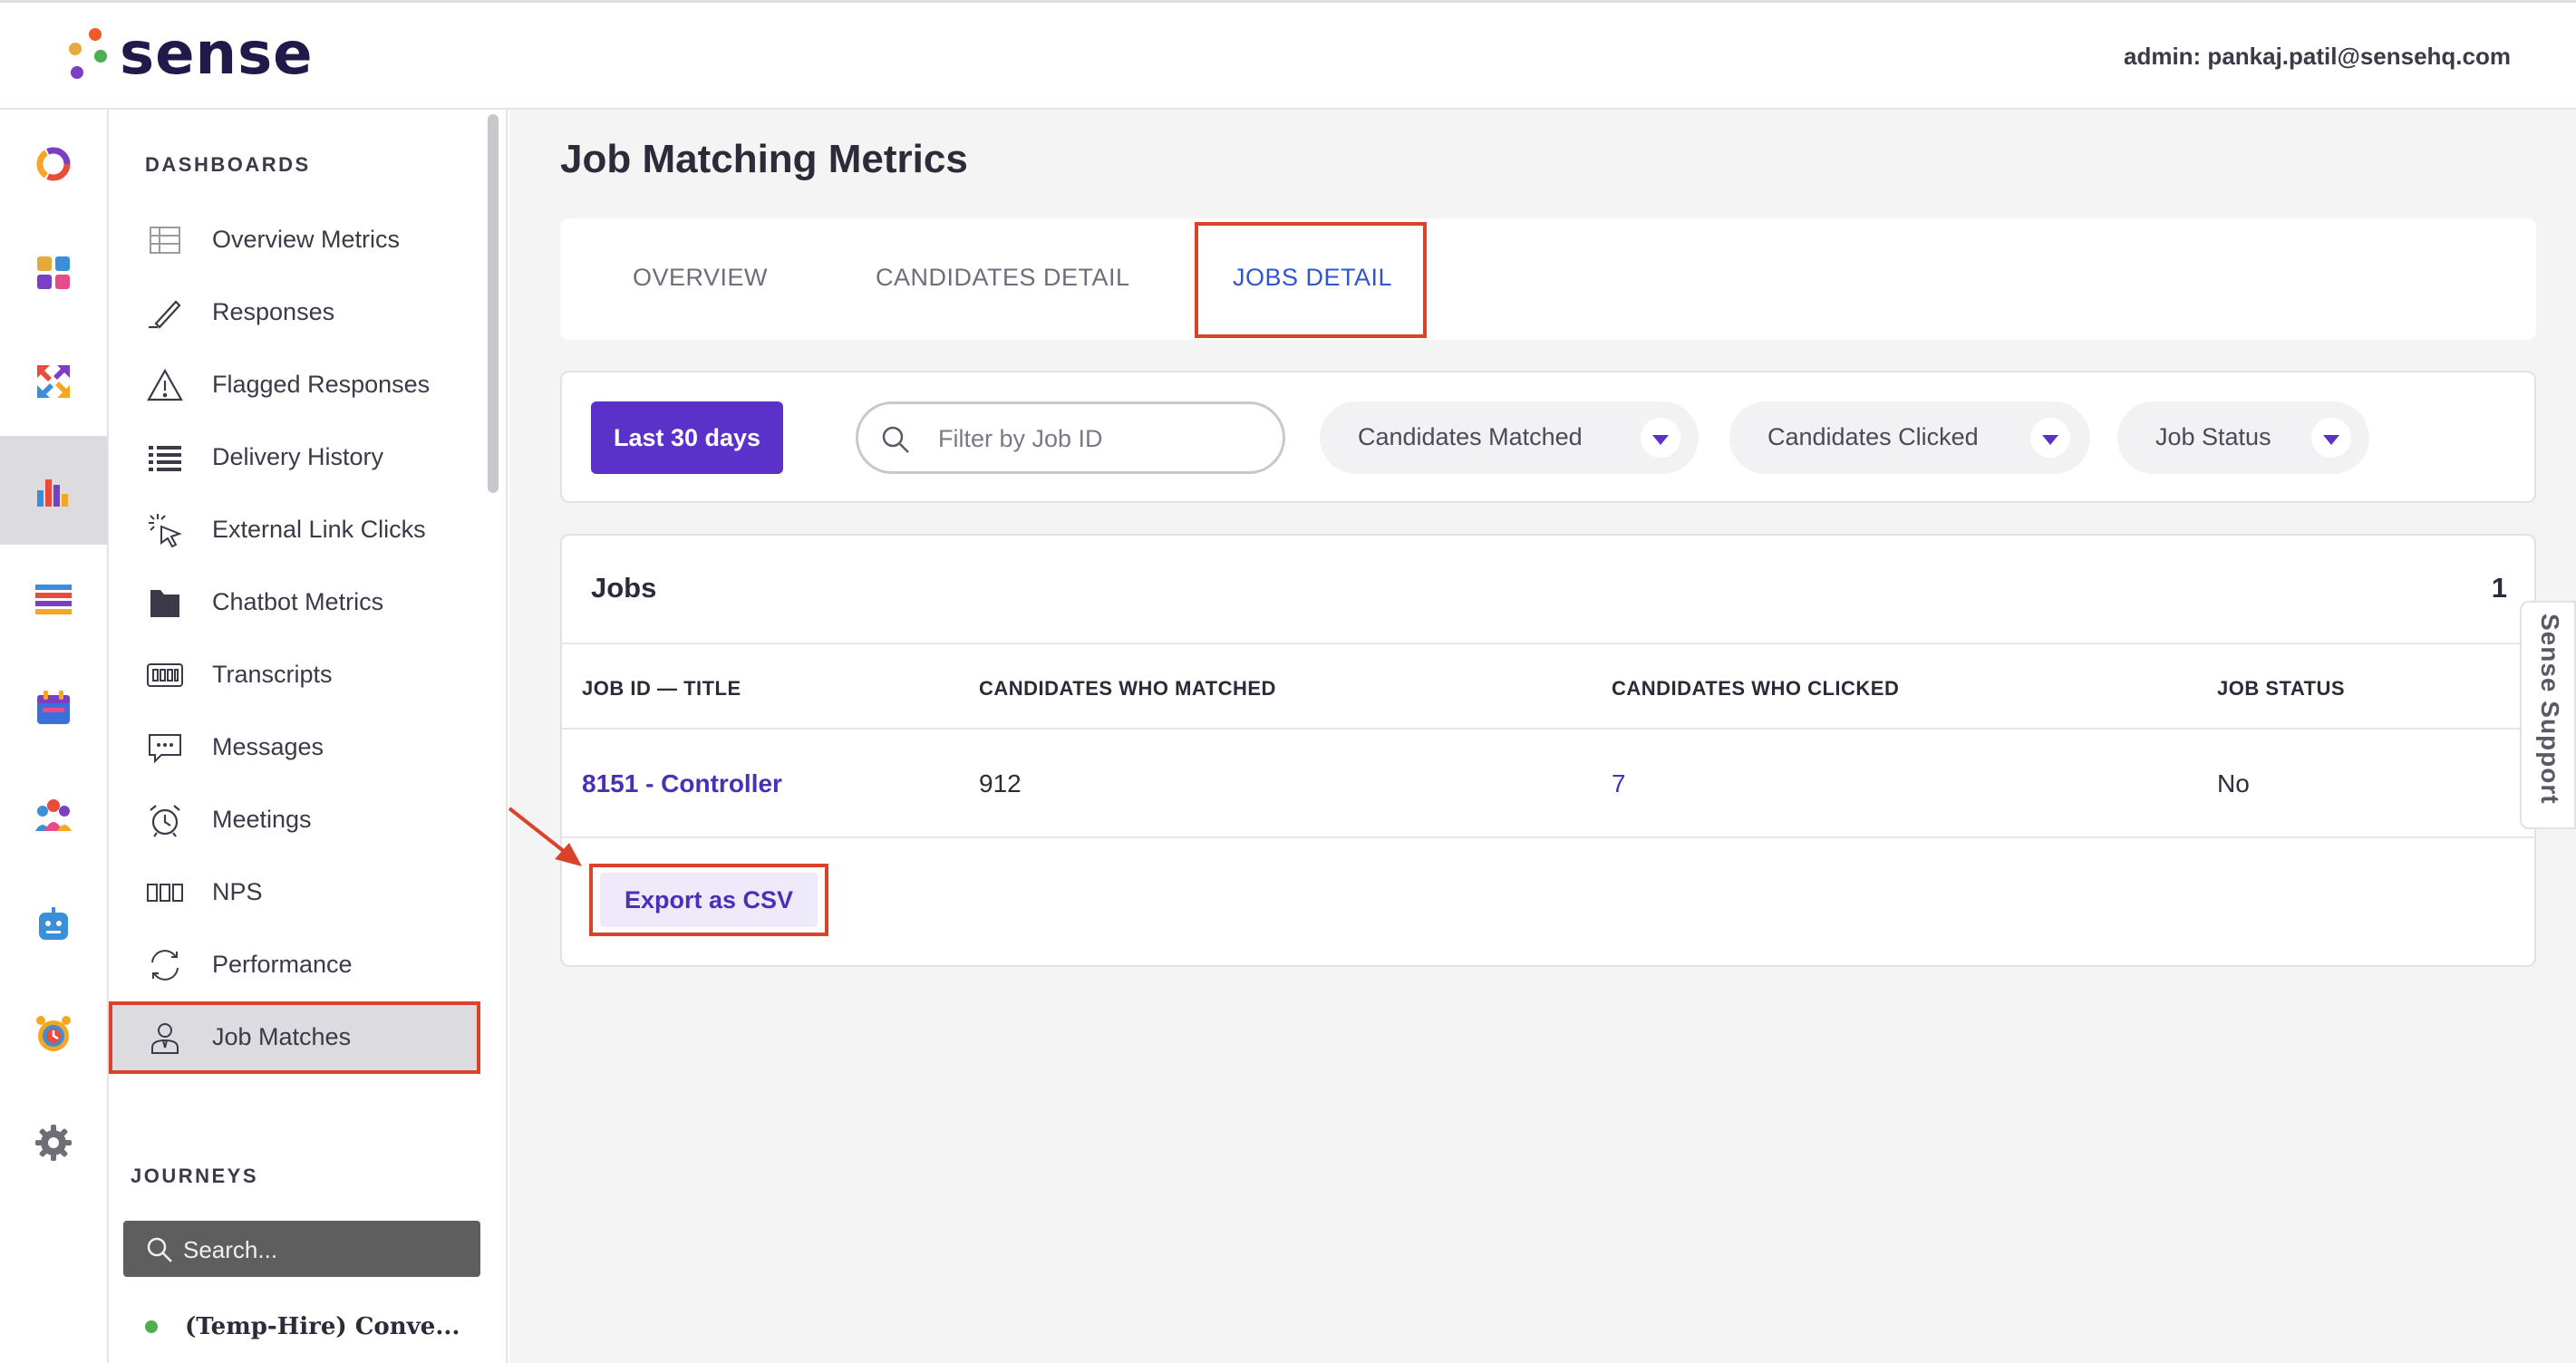  I want to click on column-header: CANDIDATES WHO CLICKED, so click(1755, 689).